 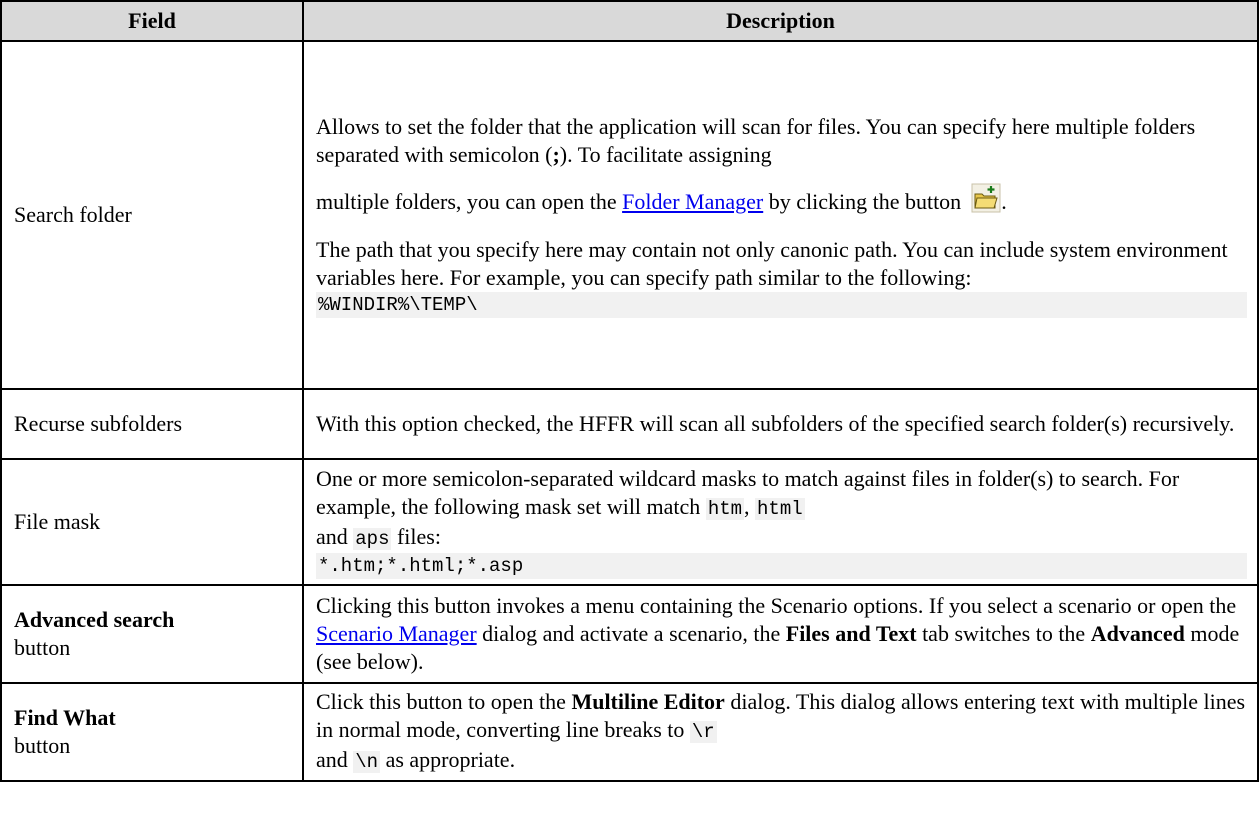 I want to click on code-inline: \r, so click(x=703, y=732).